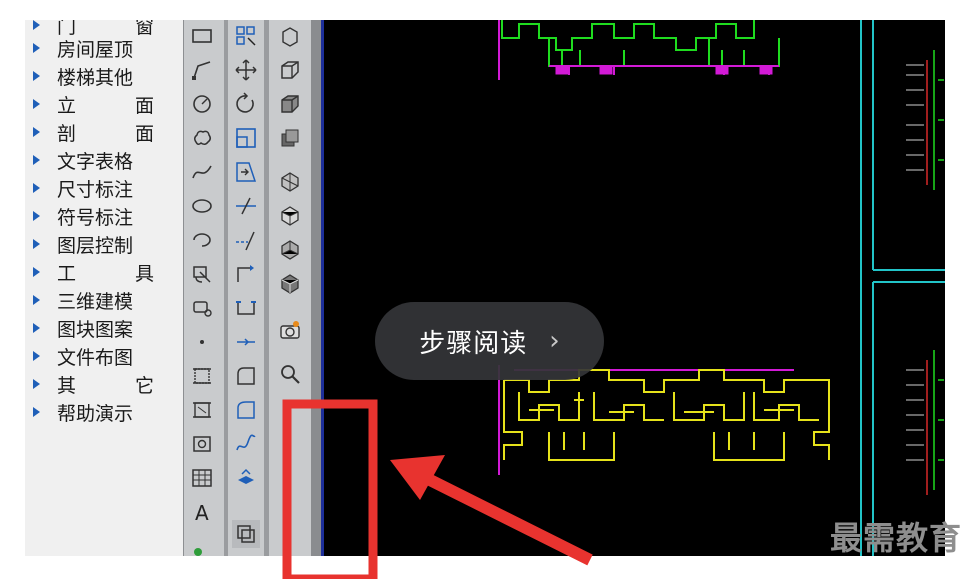 The width and height of the screenshot is (970, 579). I want to click on watermark-logo: 最需教育, so click(895, 538).